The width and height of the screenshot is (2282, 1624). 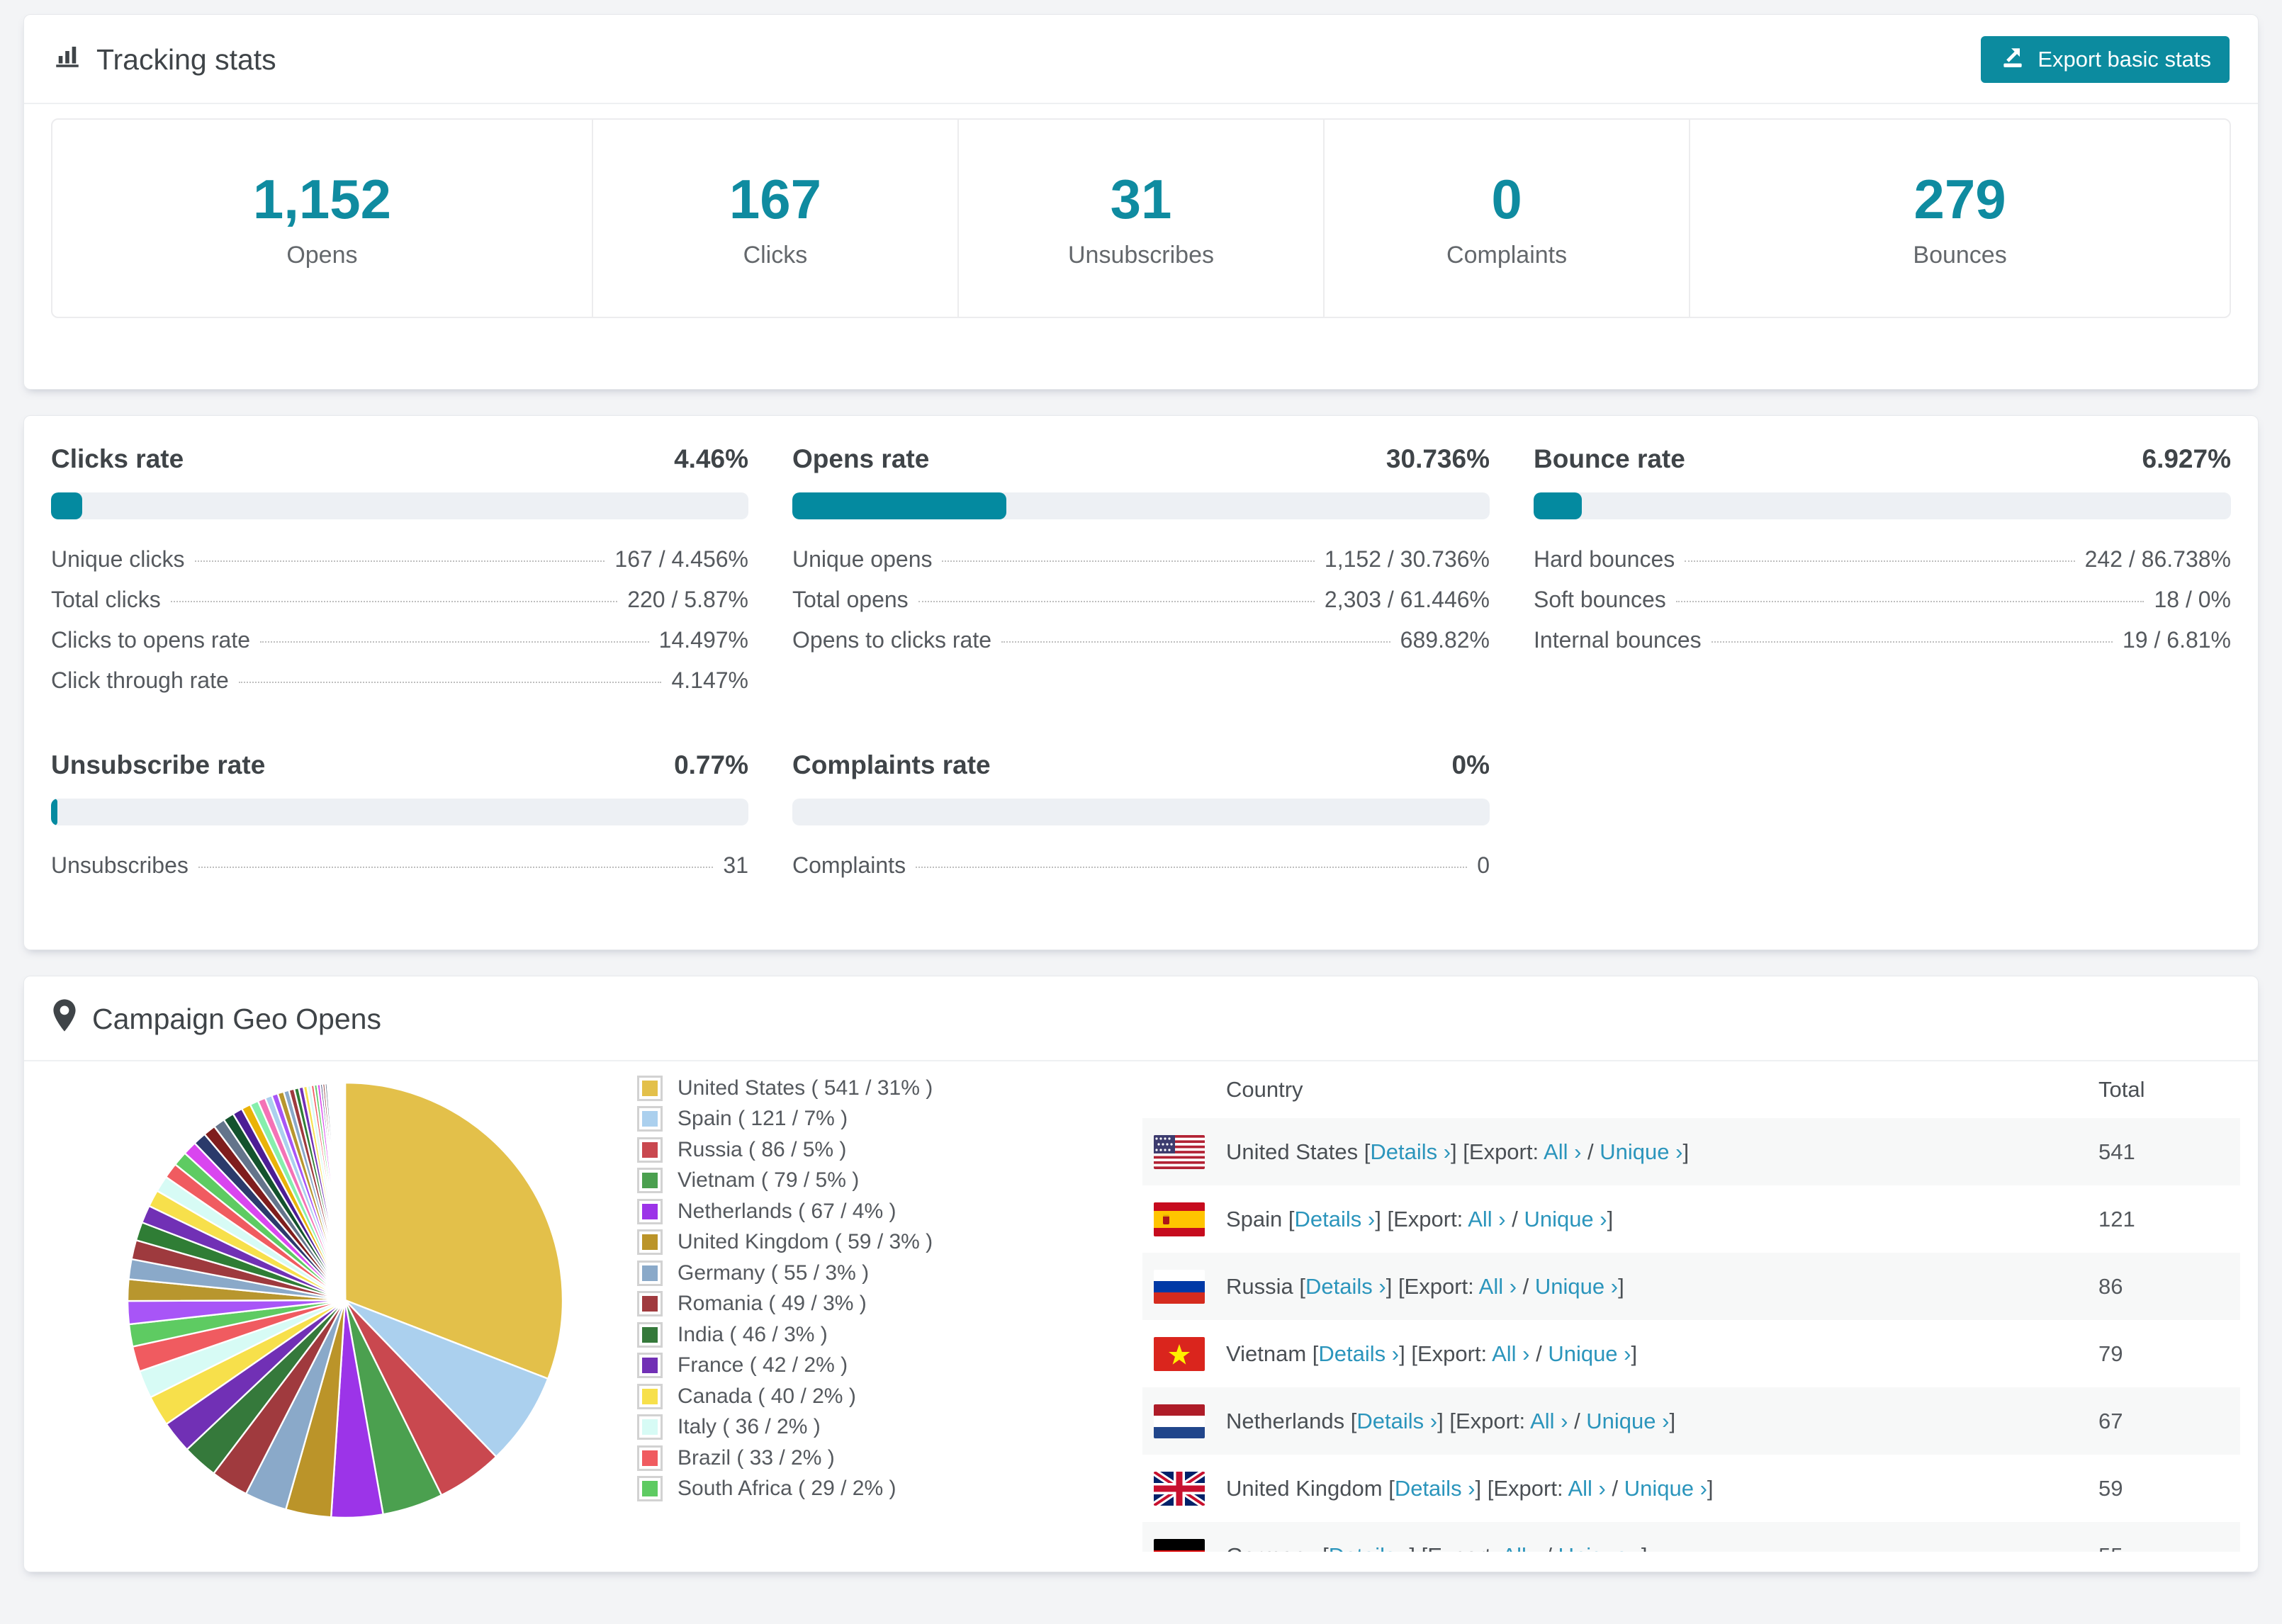 What do you see at coordinates (164, 60) in the screenshot?
I see `page-title: Tracking stats` at bounding box center [164, 60].